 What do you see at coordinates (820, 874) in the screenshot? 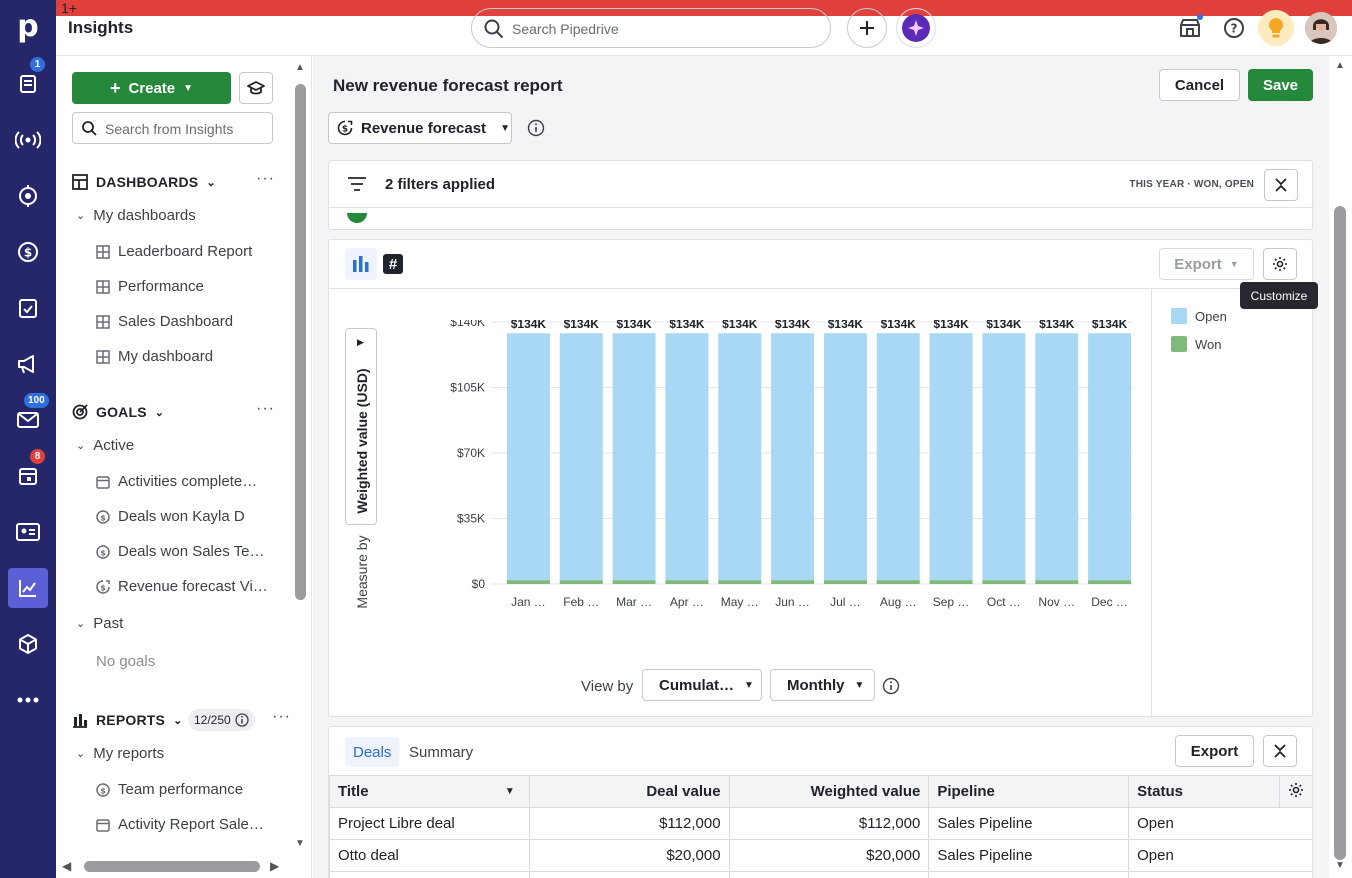
I see `table-row` at bounding box center [820, 874].